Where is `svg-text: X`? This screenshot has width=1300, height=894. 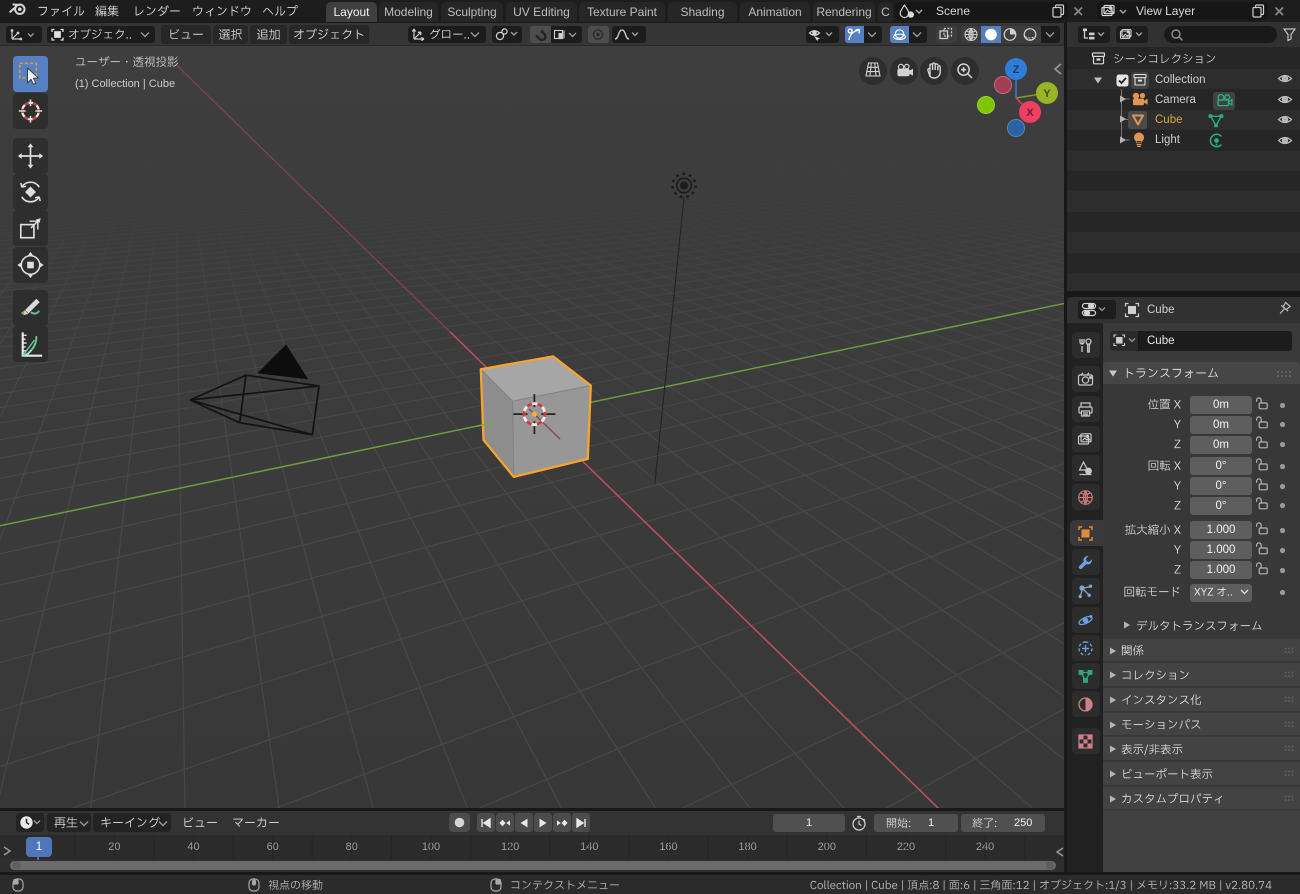 svg-text: X is located at coordinates (1030, 113).